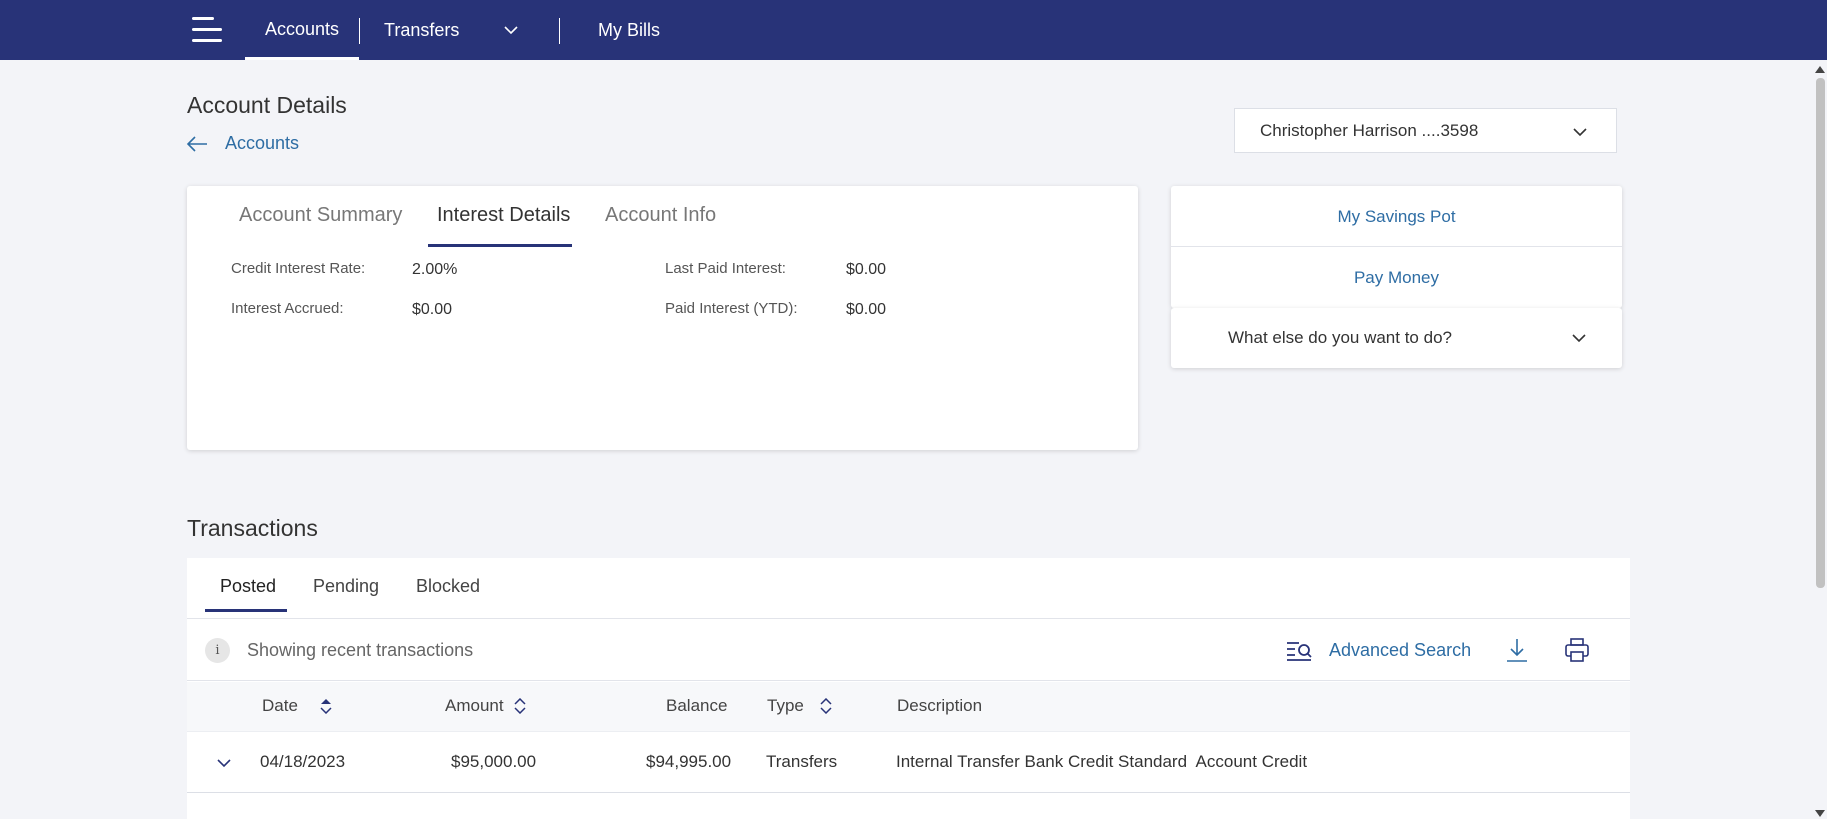 The image size is (1827, 819). I want to click on row-type: Transfers, so click(802, 761).